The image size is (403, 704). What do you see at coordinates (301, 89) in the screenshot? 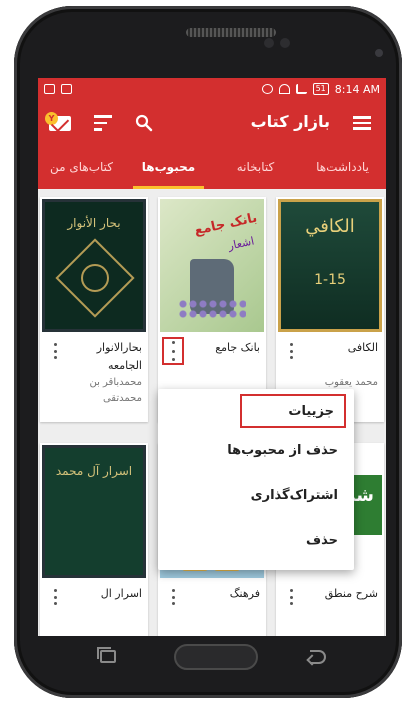
I see `signal-icon` at bounding box center [301, 89].